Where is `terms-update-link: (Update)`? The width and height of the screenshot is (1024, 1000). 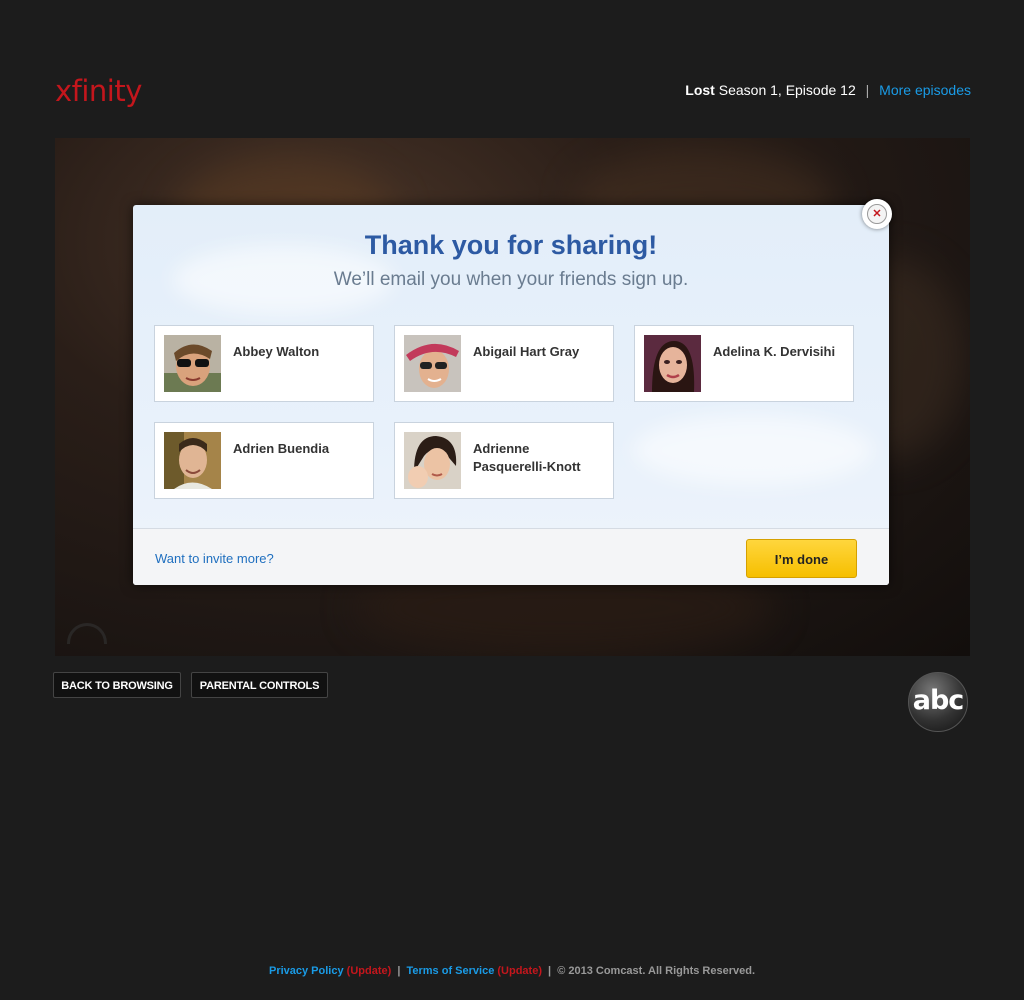 terms-update-link: (Update) is located at coordinates (519, 971).